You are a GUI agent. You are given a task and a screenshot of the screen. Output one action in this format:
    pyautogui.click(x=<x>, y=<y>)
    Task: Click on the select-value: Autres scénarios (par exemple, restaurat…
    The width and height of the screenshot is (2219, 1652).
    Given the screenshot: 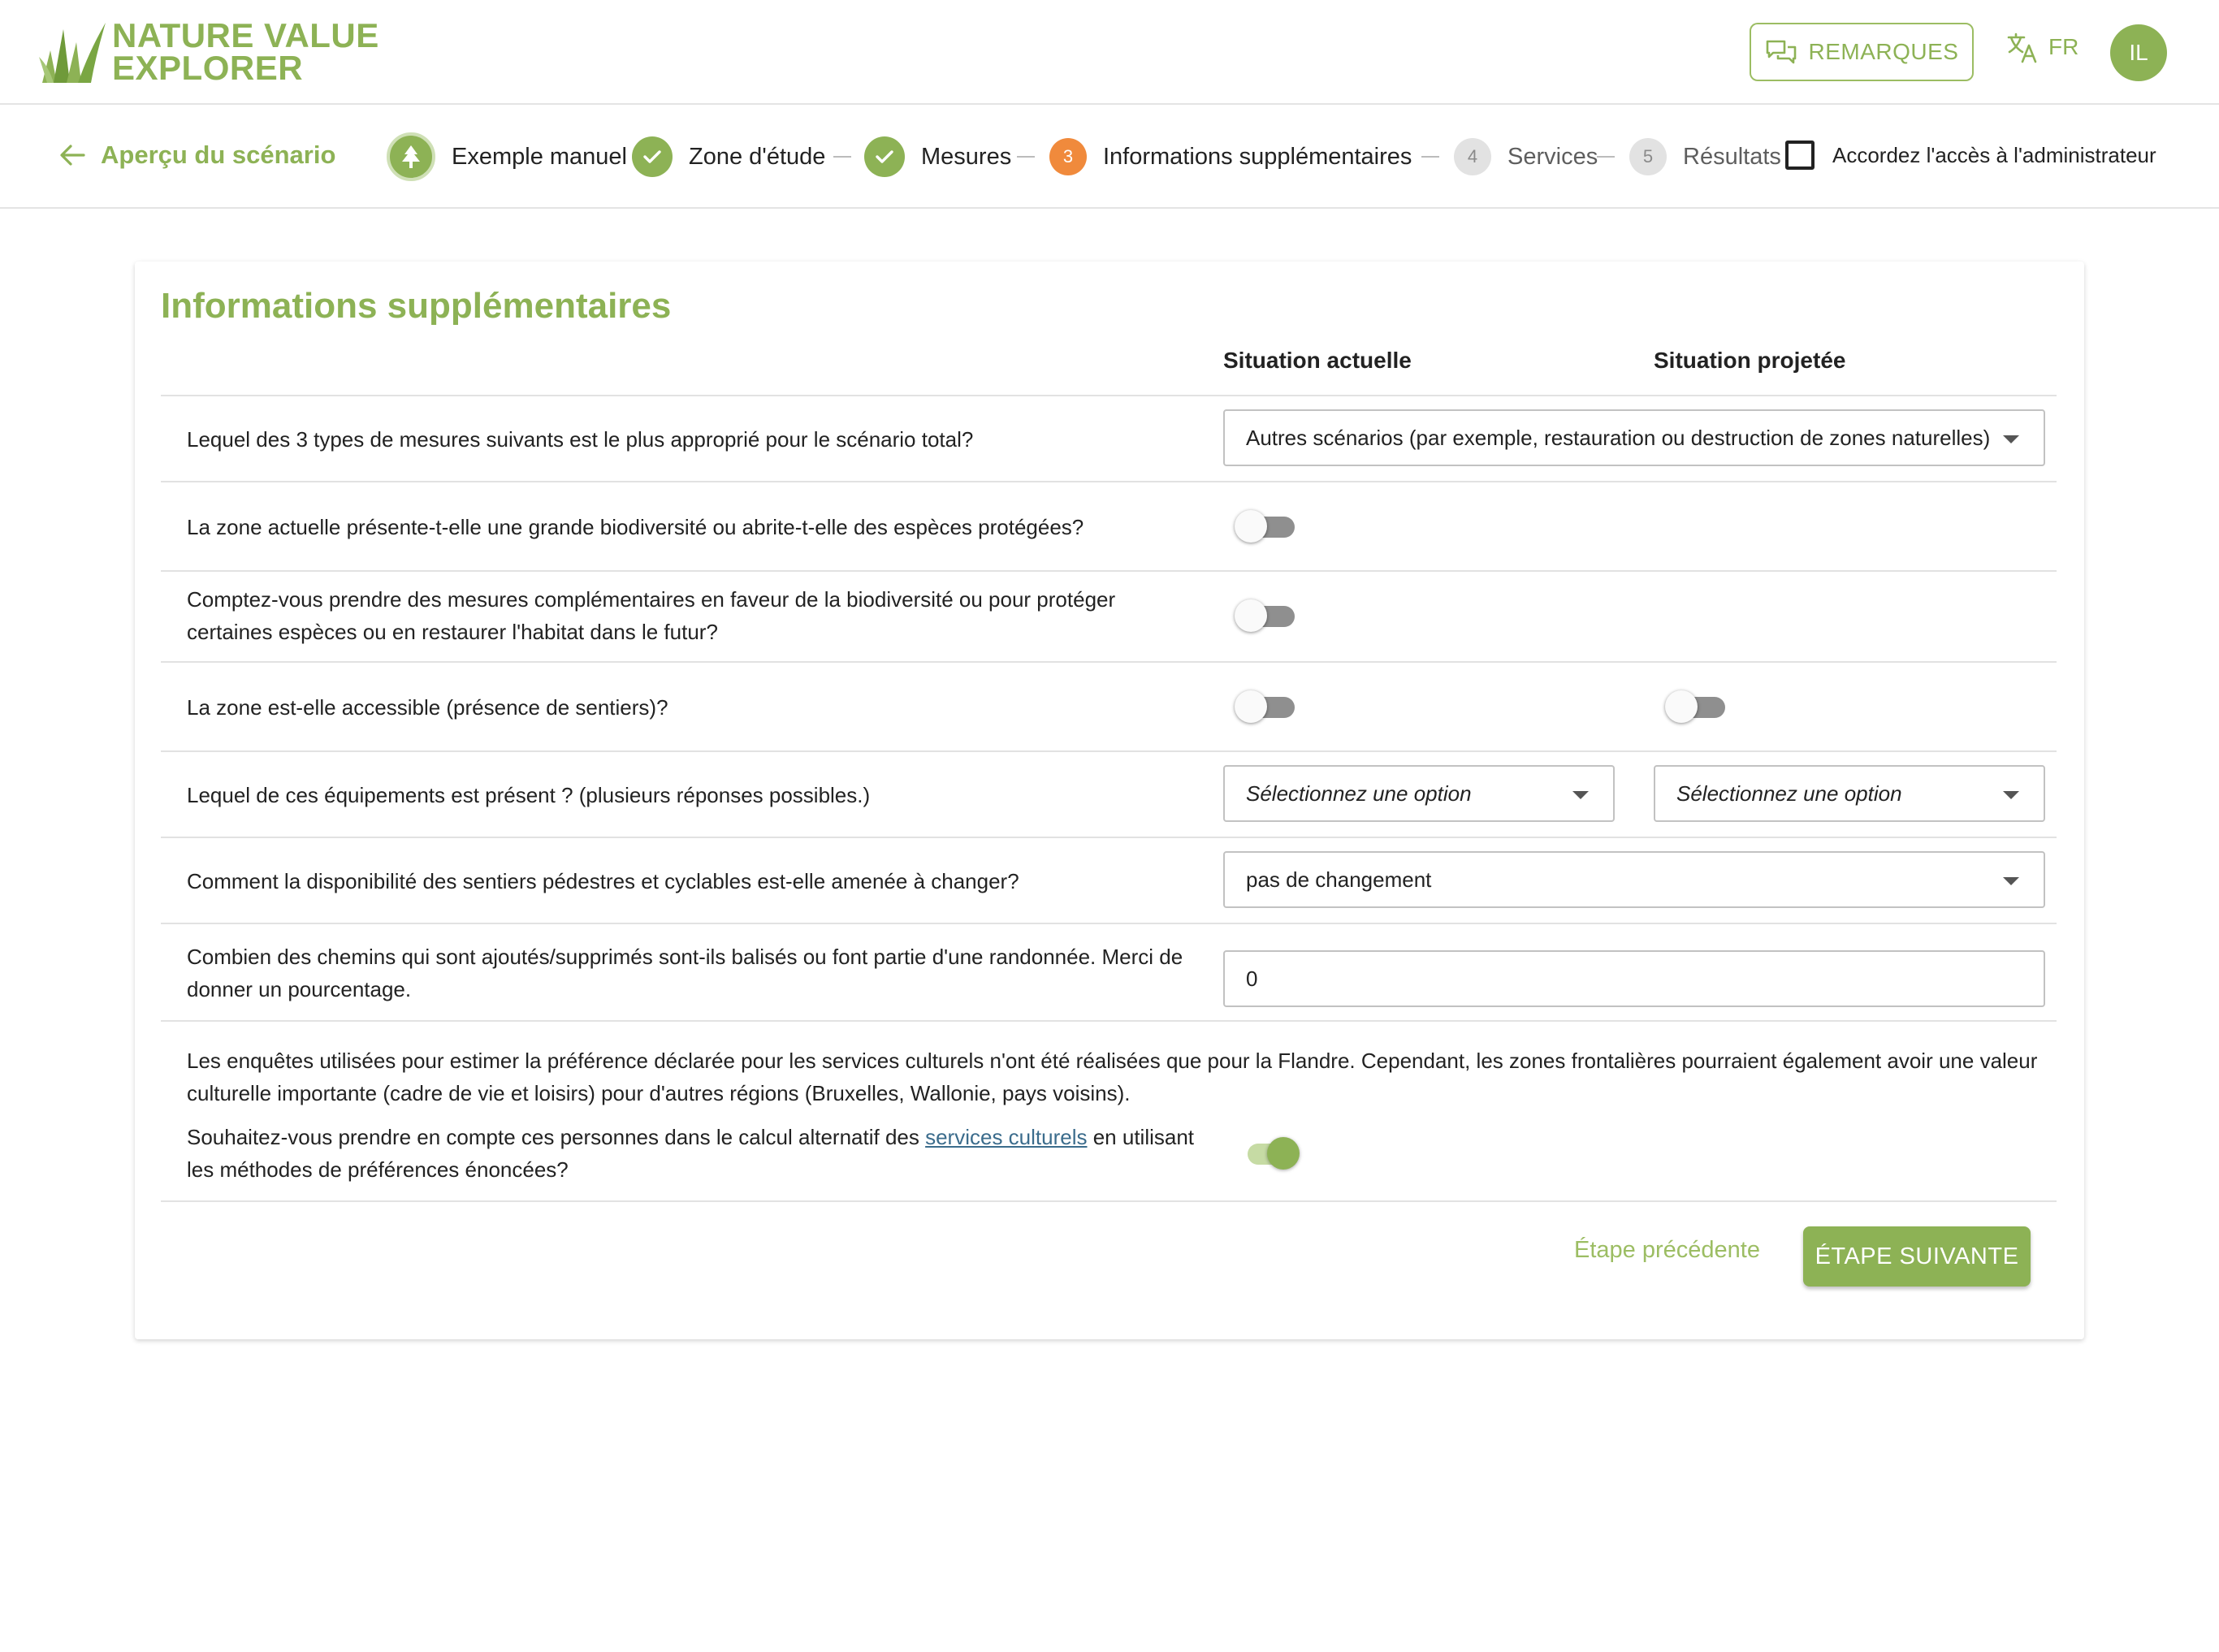 What is the action you would take?
    pyautogui.click(x=1619, y=438)
    